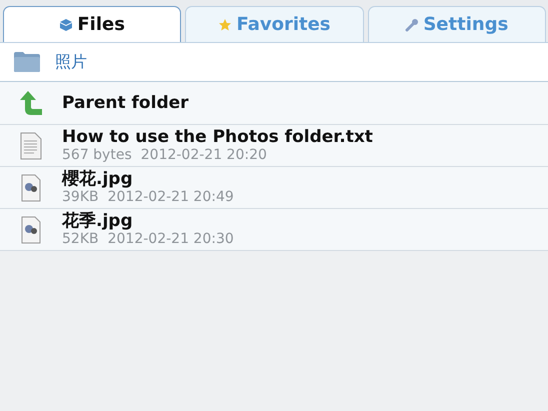 This screenshot has width=548, height=411. Describe the element at coordinates (412, 25) in the screenshot. I see `wrench-icon` at that location.